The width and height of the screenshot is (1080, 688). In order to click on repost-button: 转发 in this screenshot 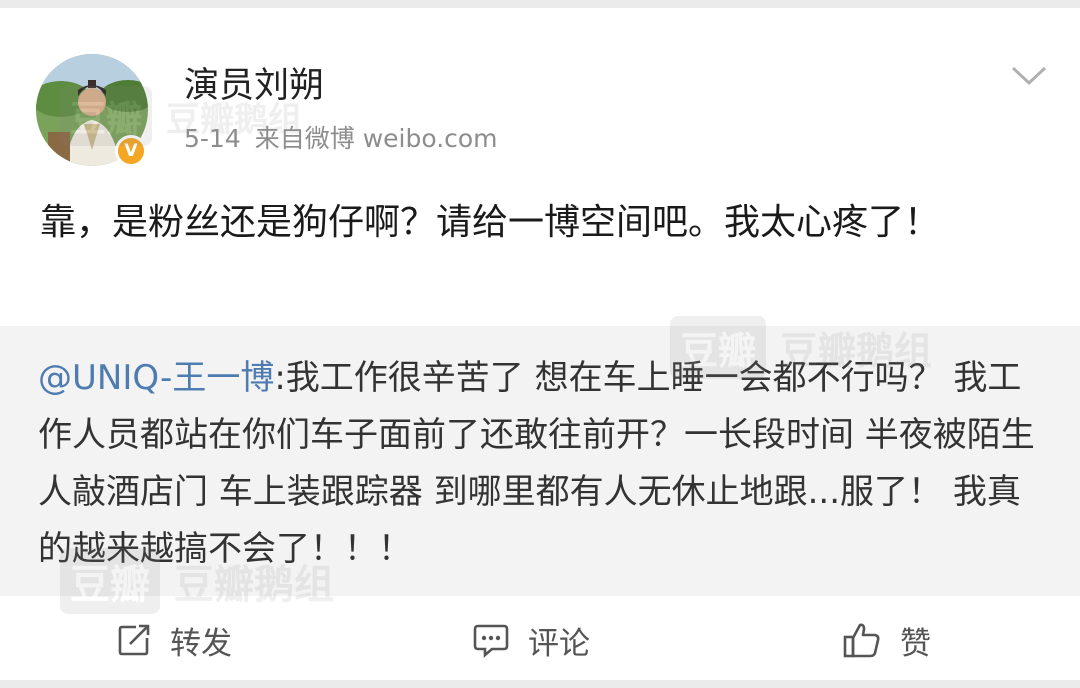, I will do `click(174, 640)`.